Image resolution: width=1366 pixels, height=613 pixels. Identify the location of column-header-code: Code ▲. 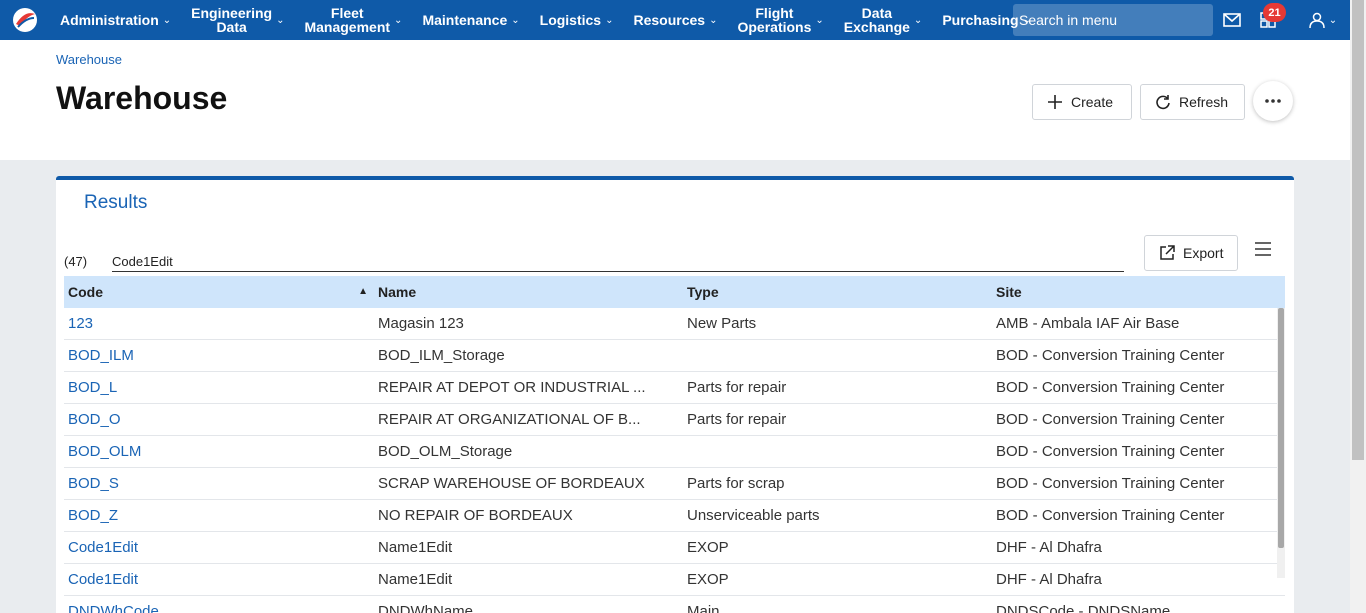
(219, 292).